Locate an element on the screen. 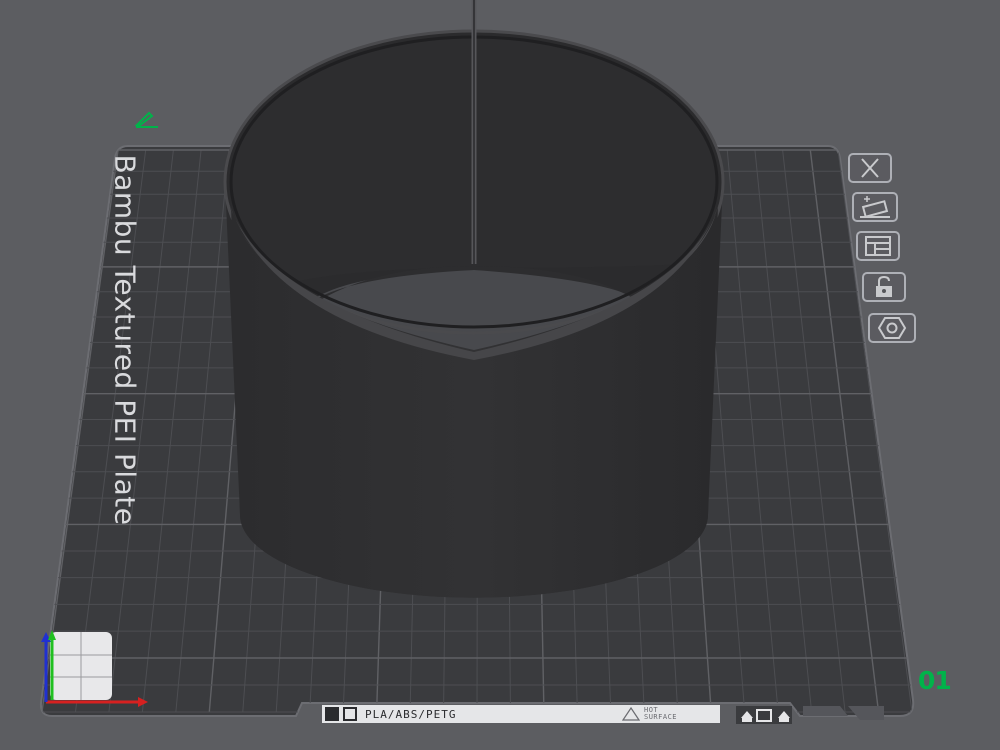 The image size is (1000, 750). hex-nut-icon is located at coordinates (892, 328).